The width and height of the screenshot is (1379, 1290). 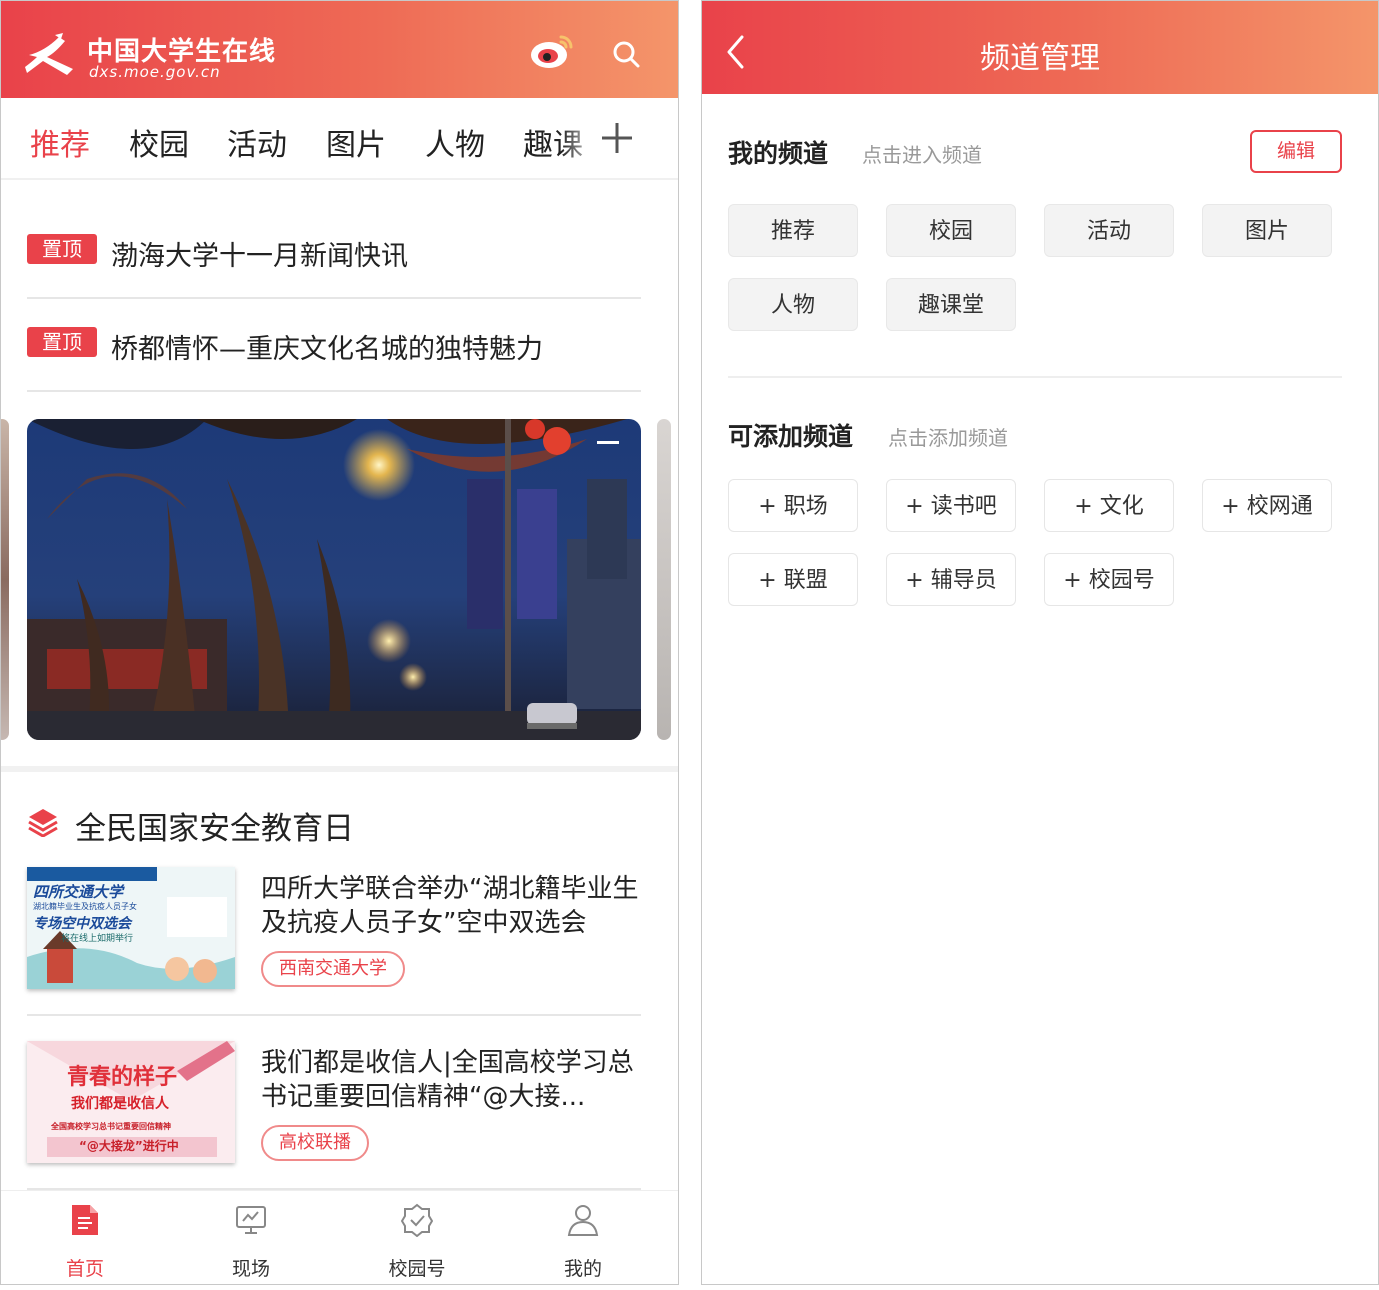 I want to click on pinned-item: 置顶 渤海大学十一月新闻快讯, so click(x=334, y=252).